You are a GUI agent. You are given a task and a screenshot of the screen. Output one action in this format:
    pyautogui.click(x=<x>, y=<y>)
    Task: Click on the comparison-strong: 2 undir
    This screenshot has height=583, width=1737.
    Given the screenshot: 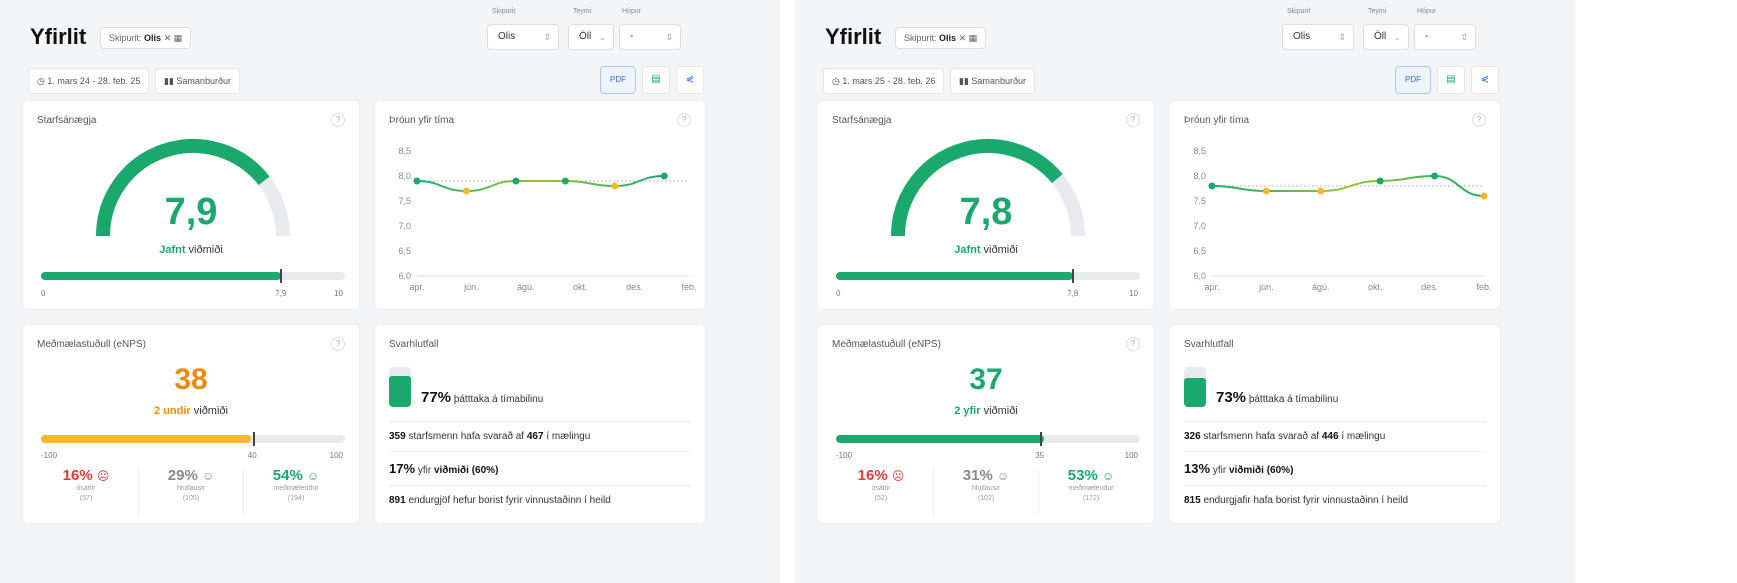 What is the action you would take?
    pyautogui.click(x=172, y=411)
    